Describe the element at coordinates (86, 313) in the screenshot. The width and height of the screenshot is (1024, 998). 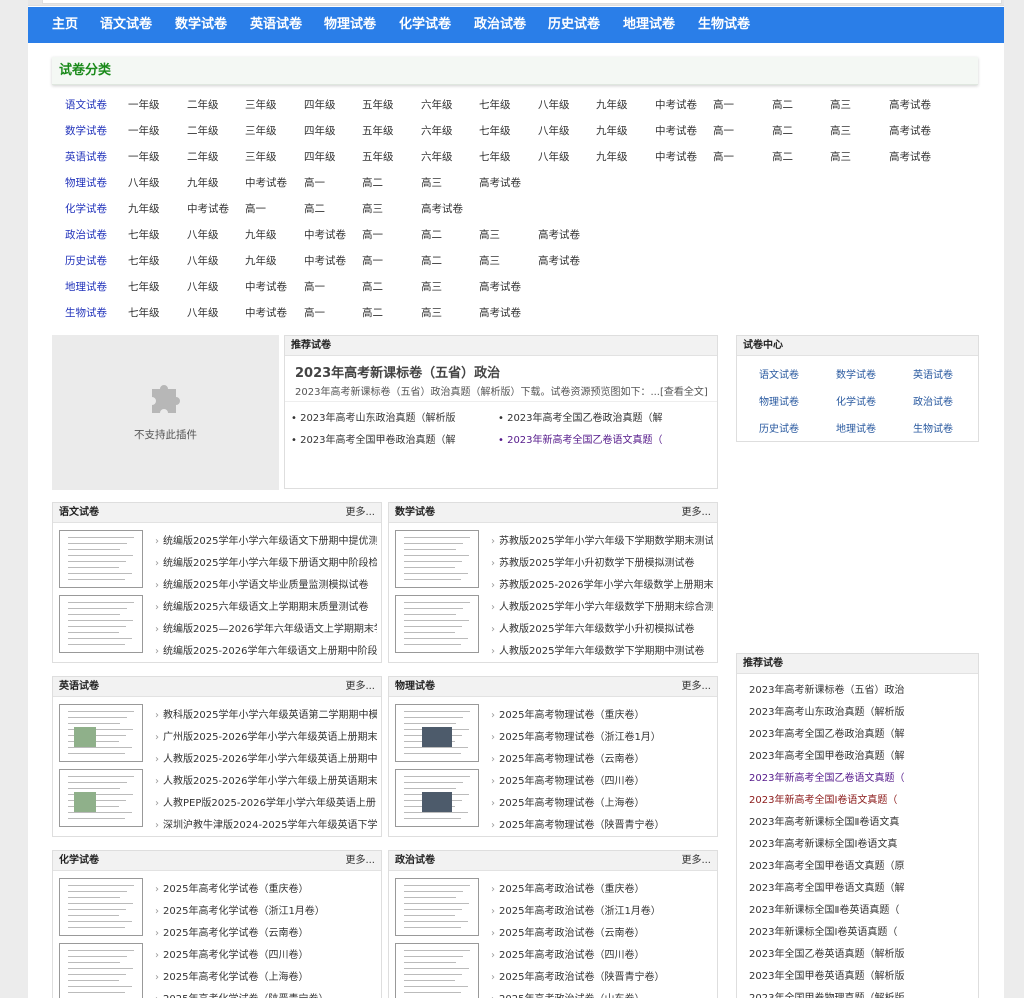
I see `category-subject-link: 生物试卷` at that location.